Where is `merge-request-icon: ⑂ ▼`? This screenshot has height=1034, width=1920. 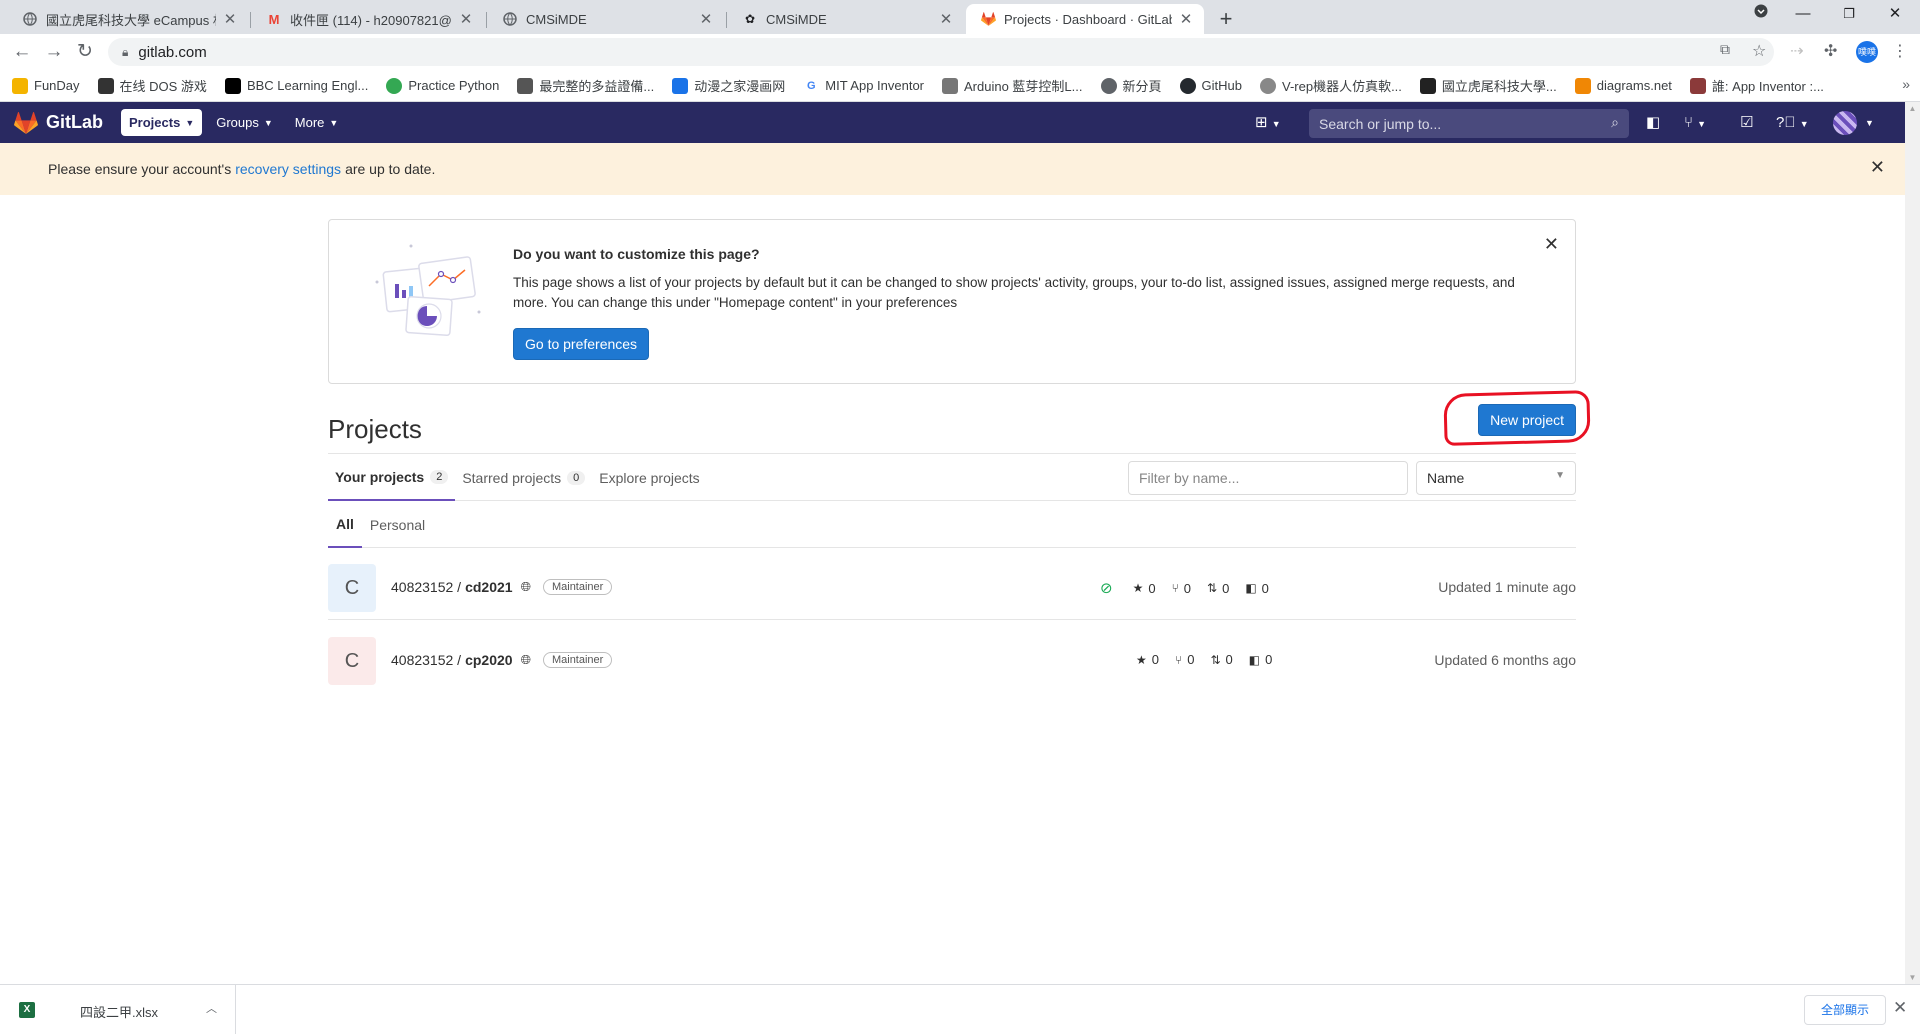 merge-request-icon: ⑂ ▼ is located at coordinates (1695, 123).